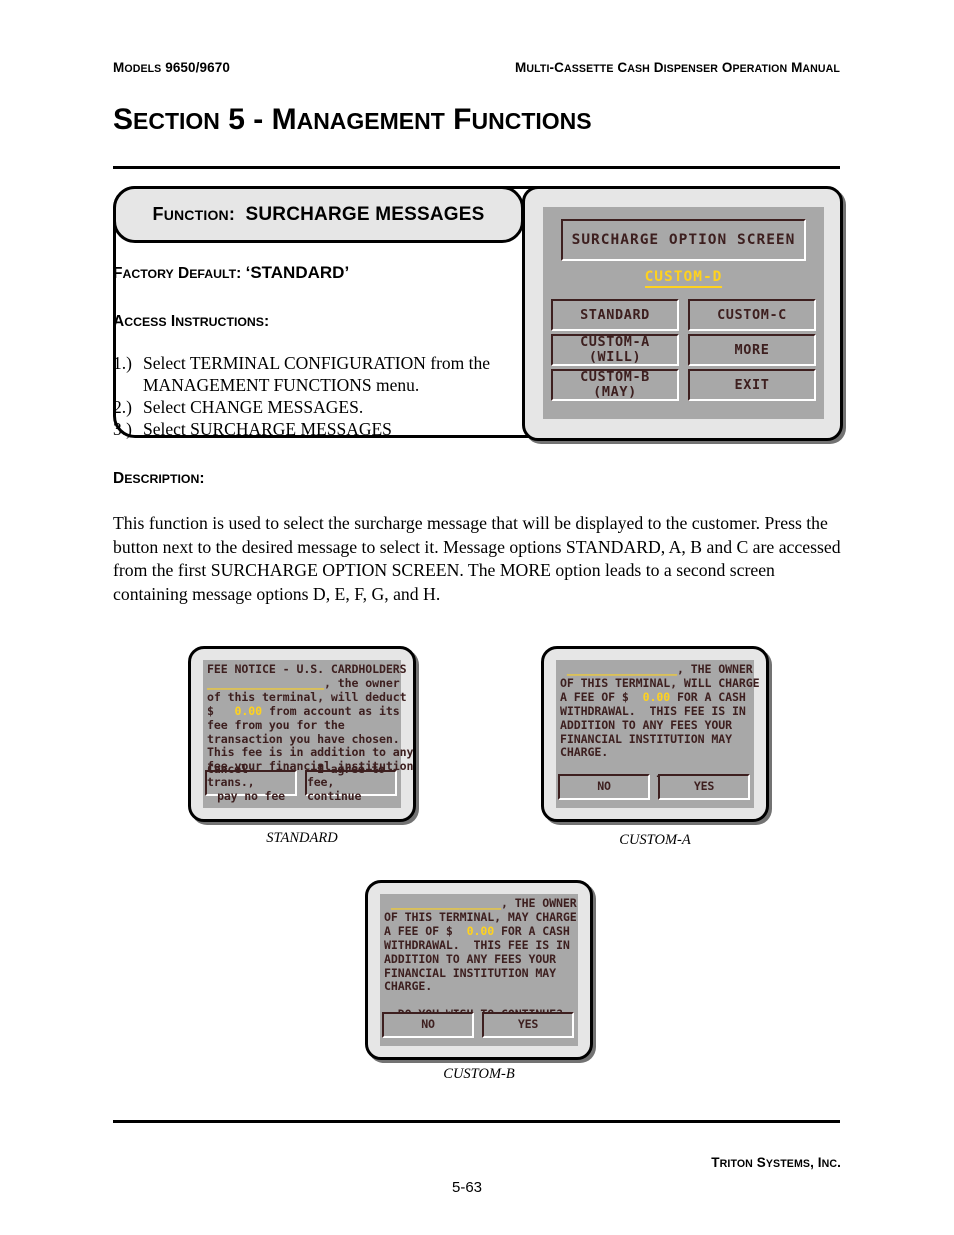 This screenshot has height=1235, width=954. What do you see at coordinates (480, 916) in the screenshot?
I see `message-line: OF THIS TERMINAL, MAY CHARGE` at bounding box center [480, 916].